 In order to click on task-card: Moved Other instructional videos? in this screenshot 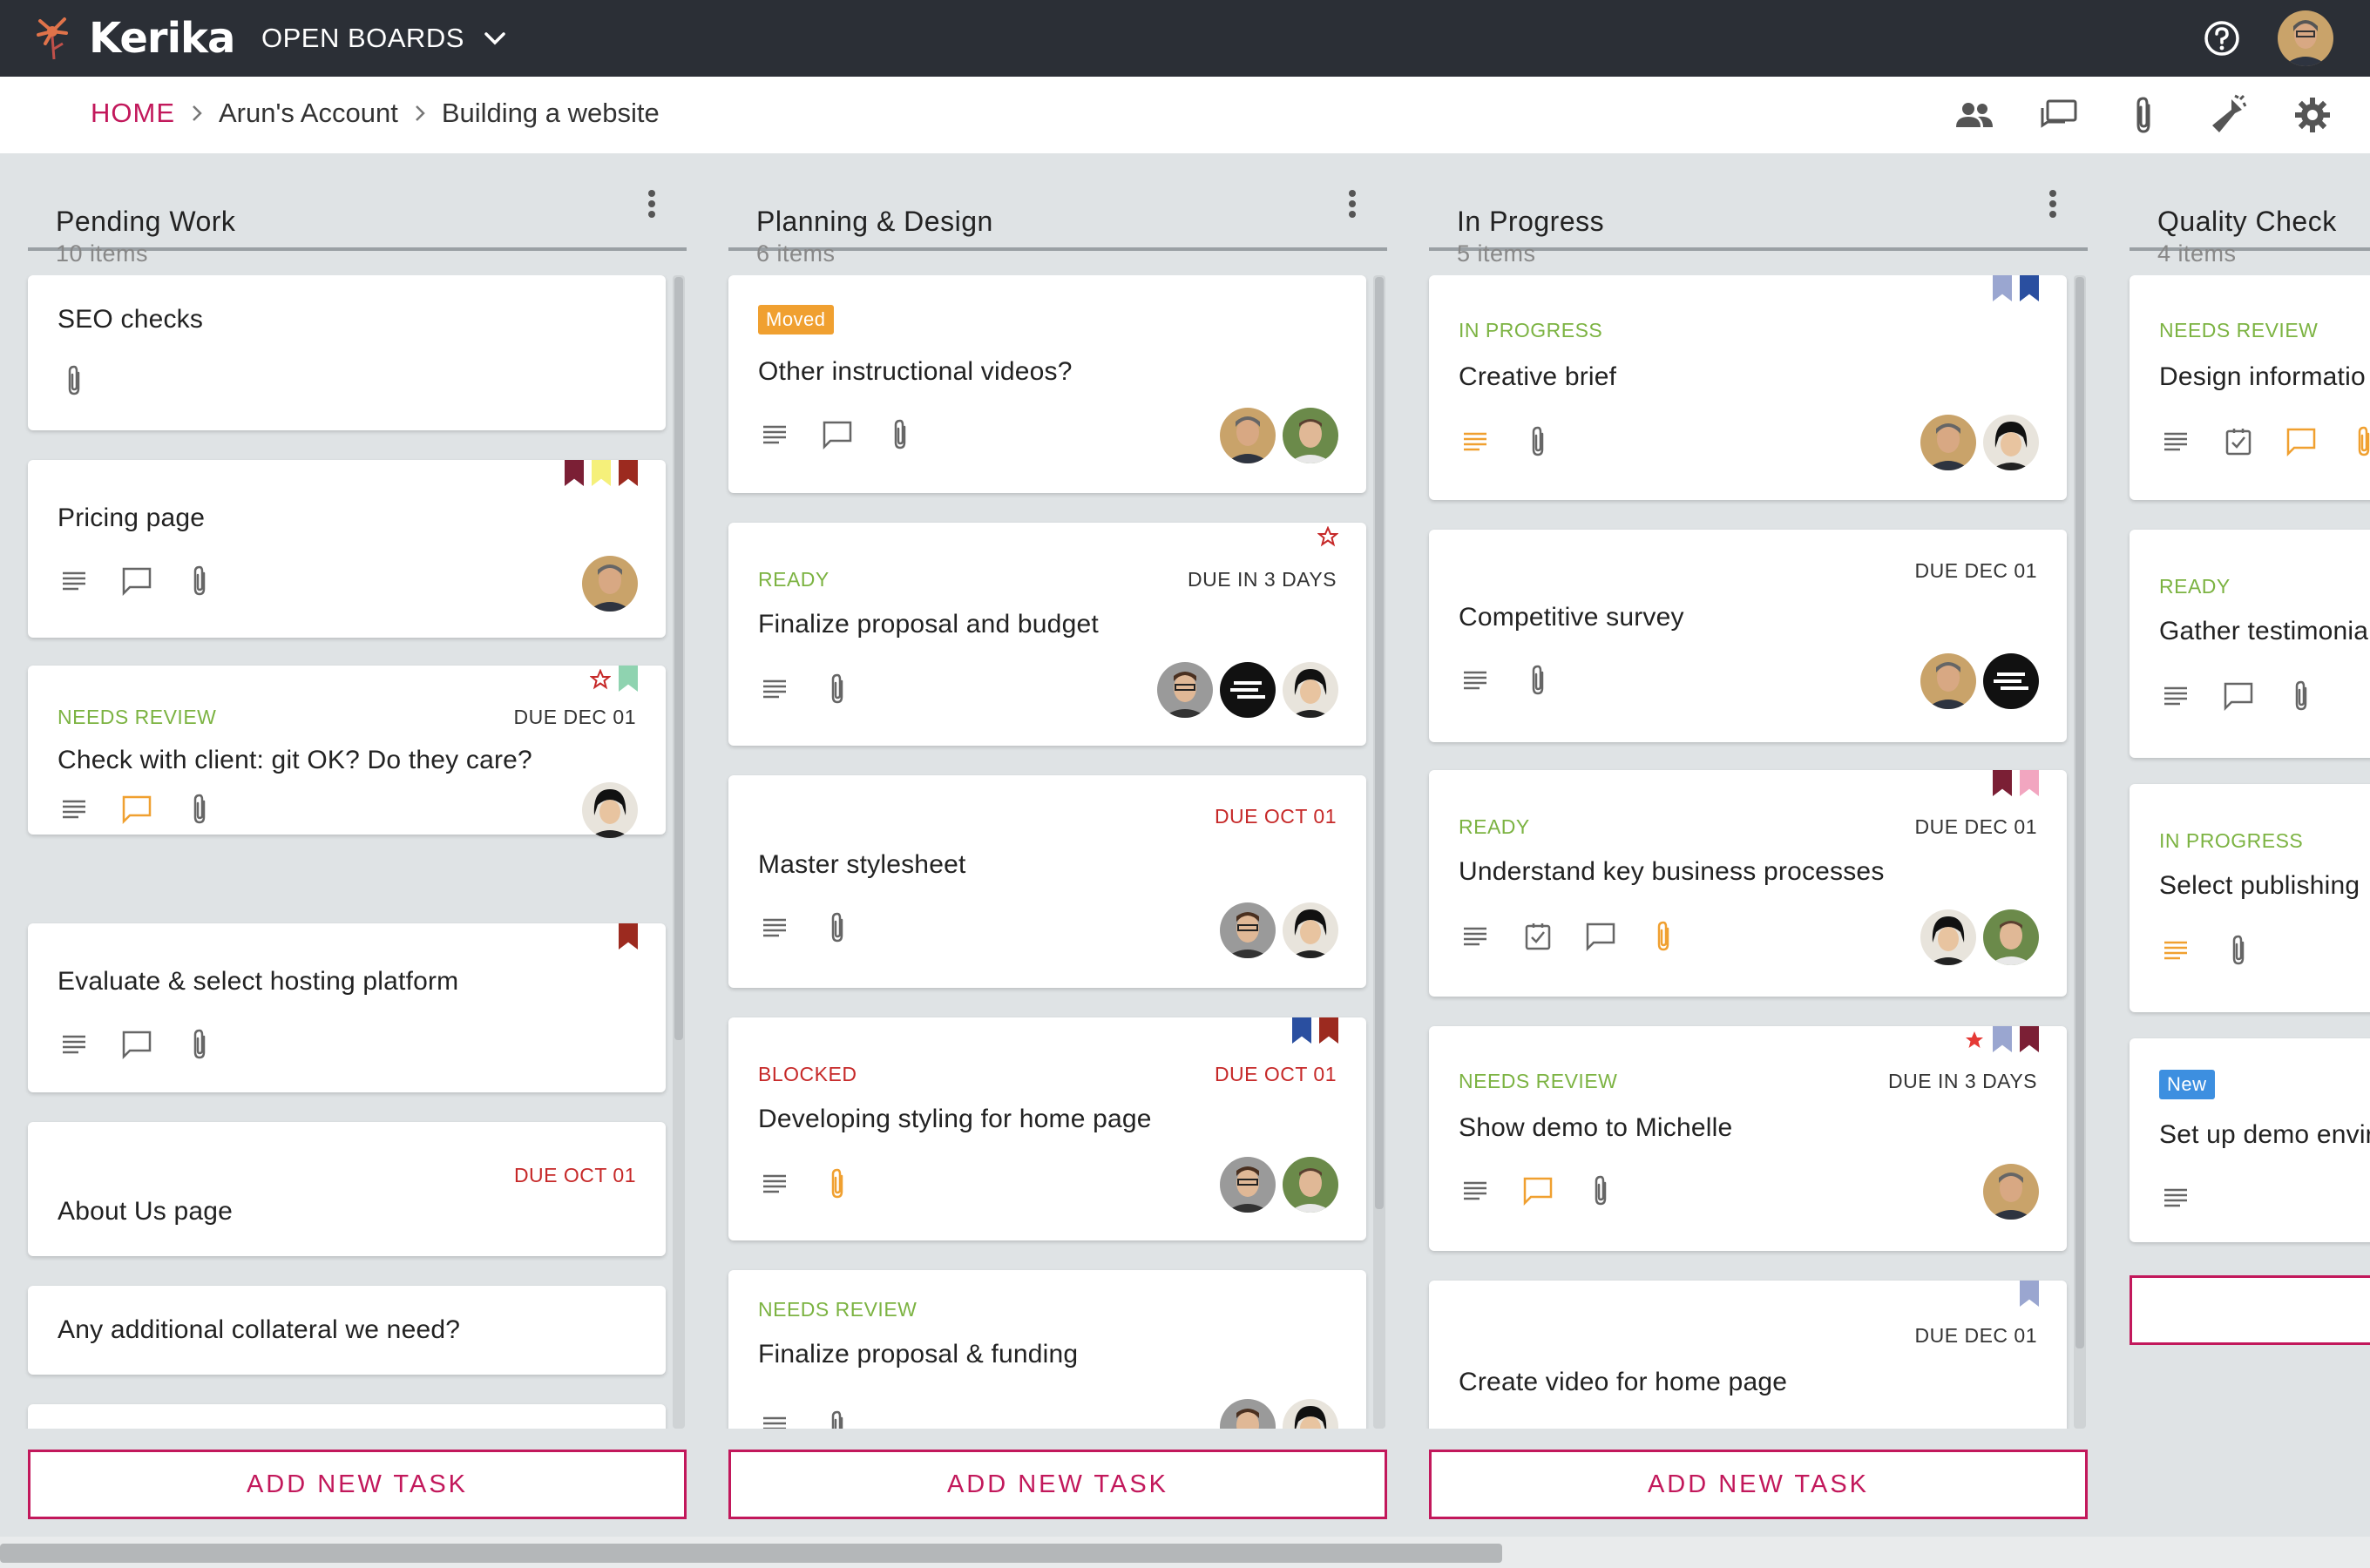, I will do `click(1047, 384)`.